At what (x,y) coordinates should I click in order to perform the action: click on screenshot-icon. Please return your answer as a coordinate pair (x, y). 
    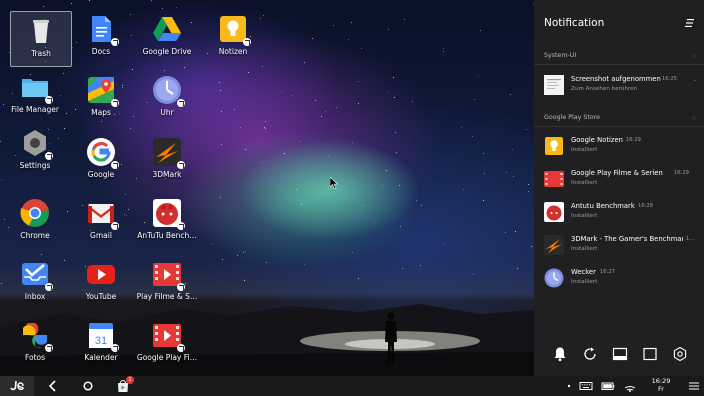
    Looking at the image, I should click on (620, 354).